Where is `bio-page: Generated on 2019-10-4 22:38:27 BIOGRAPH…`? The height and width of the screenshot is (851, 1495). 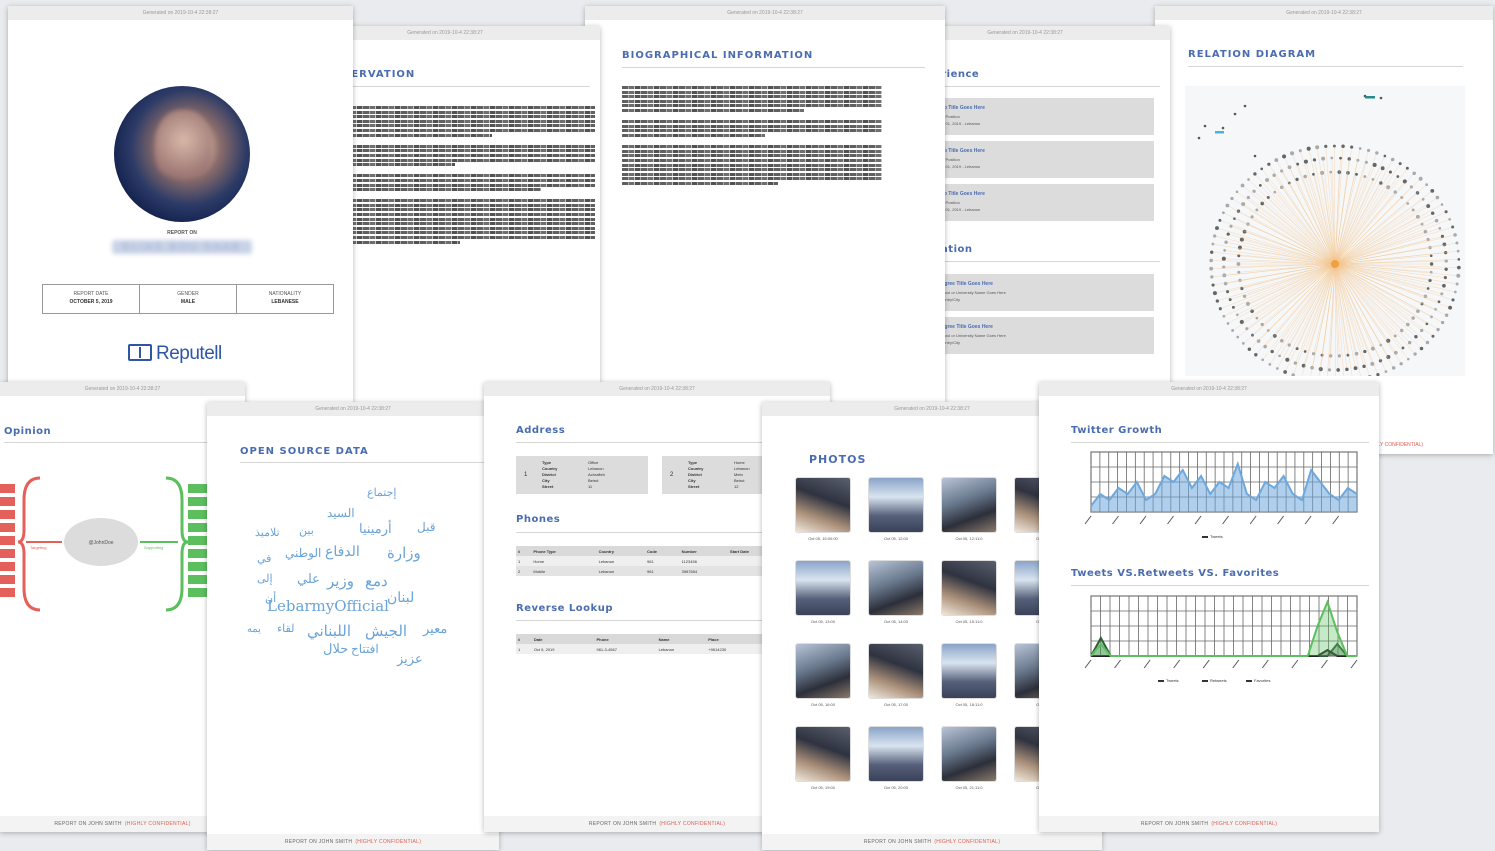
bio-page: Generated on 2019-10-4 22:38:27 BIOGRAPH… is located at coordinates (765, 216).